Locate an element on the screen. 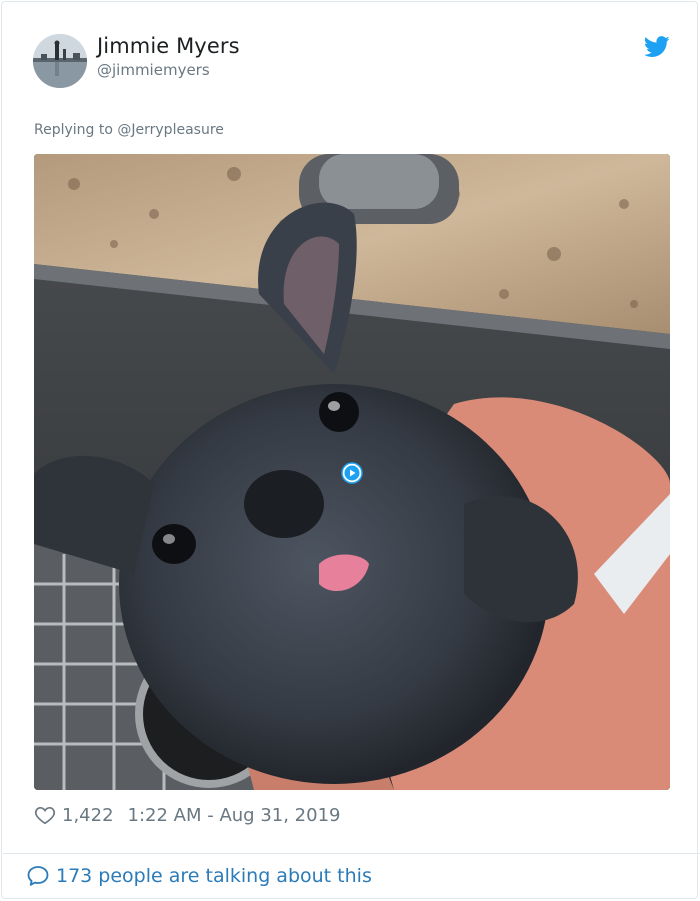 The width and height of the screenshot is (700, 901). tweet-timestamp: 1:22 AM - Aug 31, 2019 is located at coordinates (234, 815).